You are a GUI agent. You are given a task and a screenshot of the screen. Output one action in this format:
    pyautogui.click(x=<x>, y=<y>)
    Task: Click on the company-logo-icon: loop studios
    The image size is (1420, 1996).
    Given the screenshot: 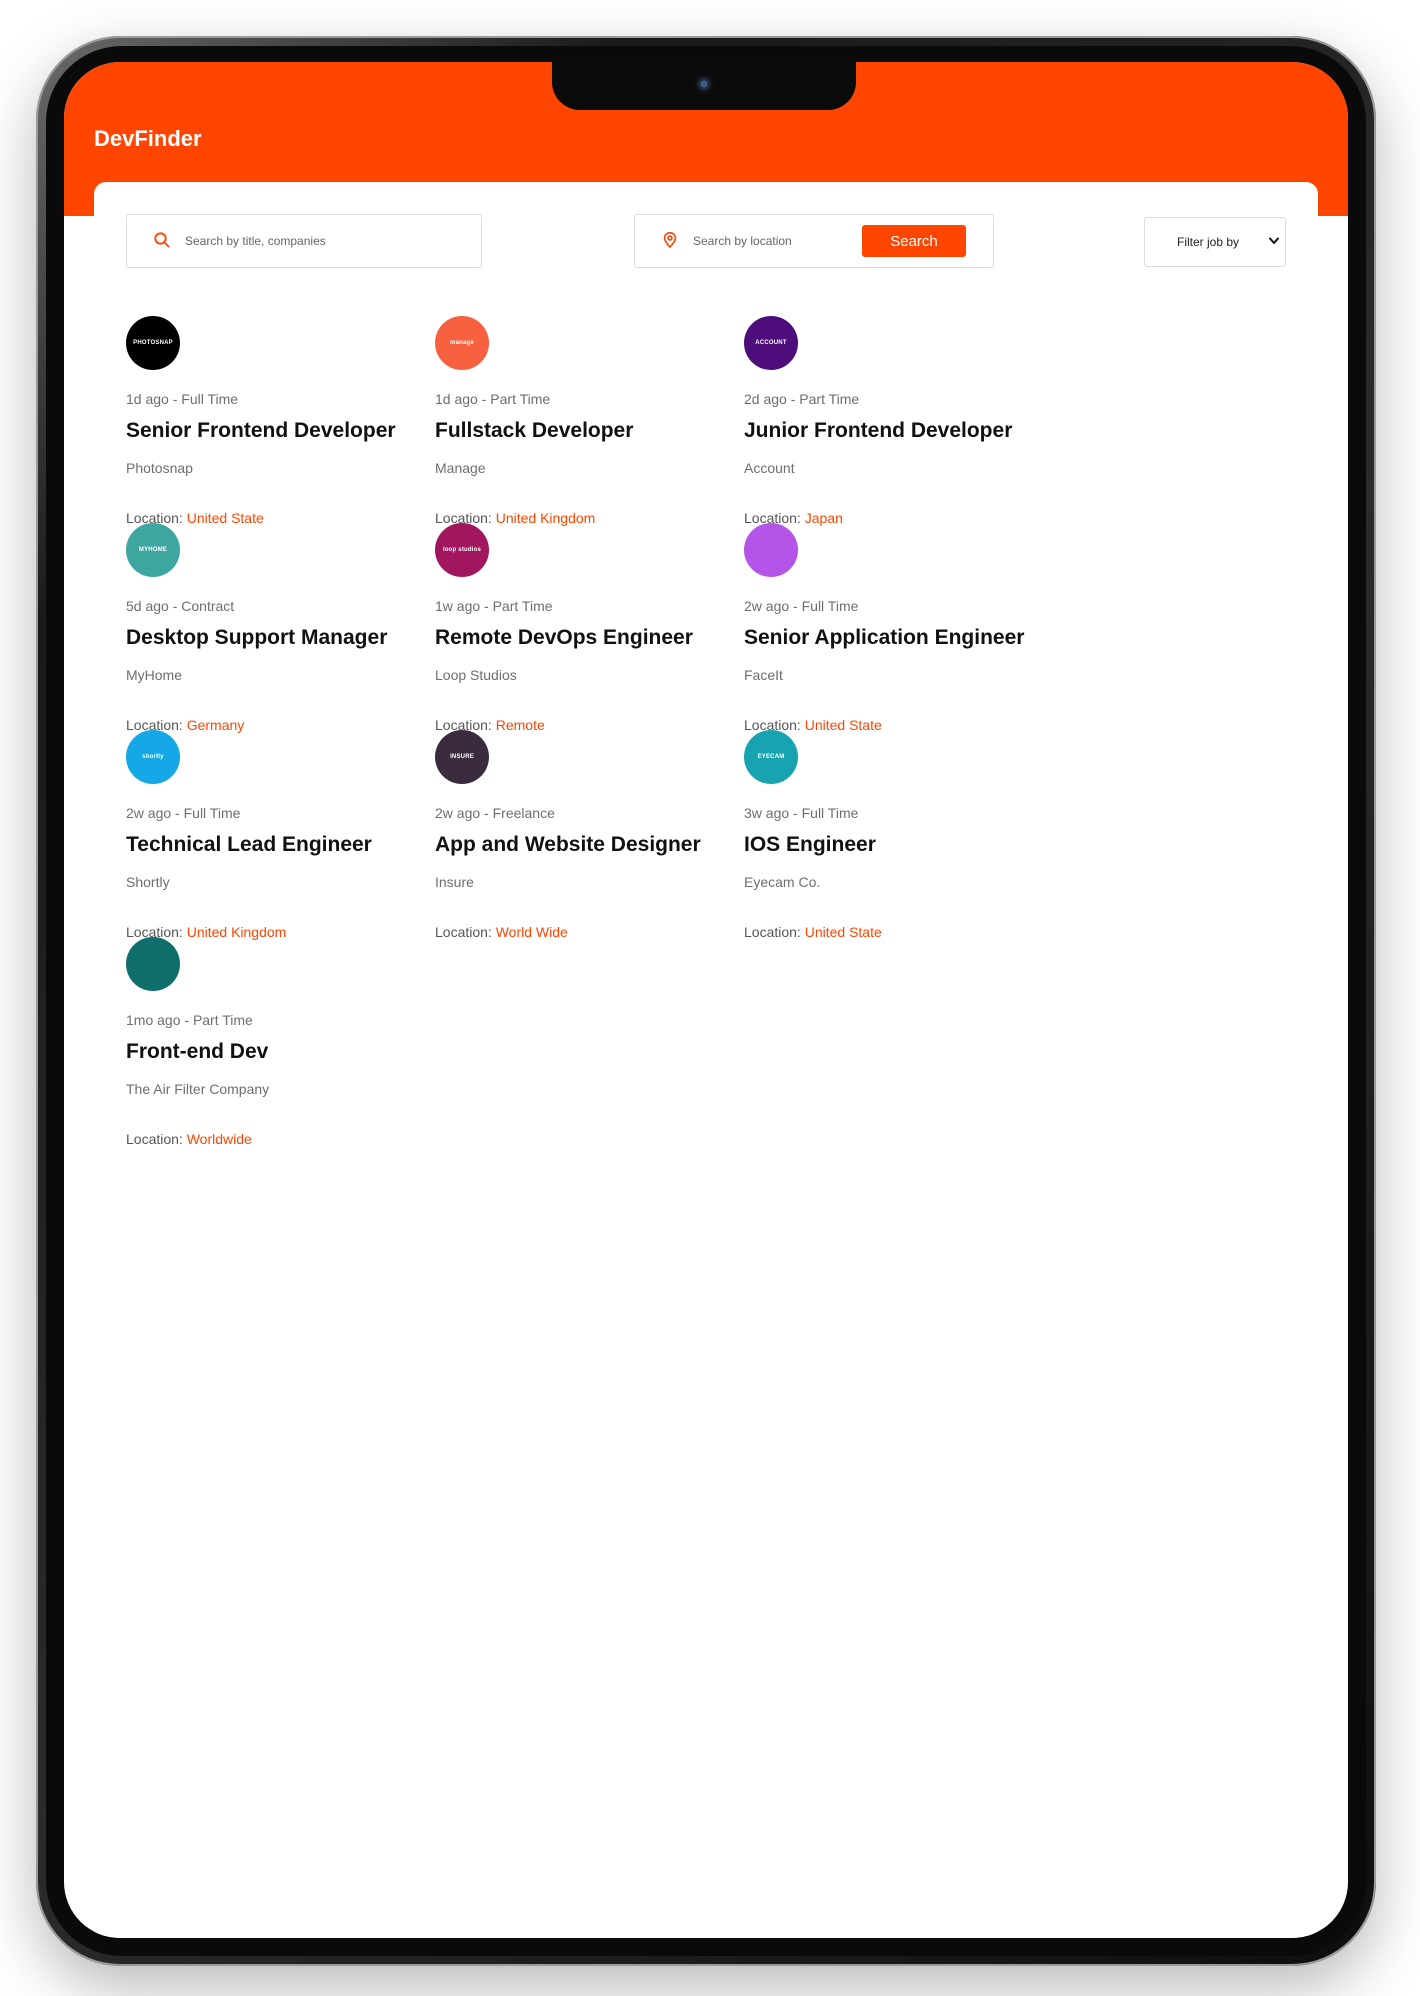 What is the action you would take?
    pyautogui.click(x=462, y=550)
    